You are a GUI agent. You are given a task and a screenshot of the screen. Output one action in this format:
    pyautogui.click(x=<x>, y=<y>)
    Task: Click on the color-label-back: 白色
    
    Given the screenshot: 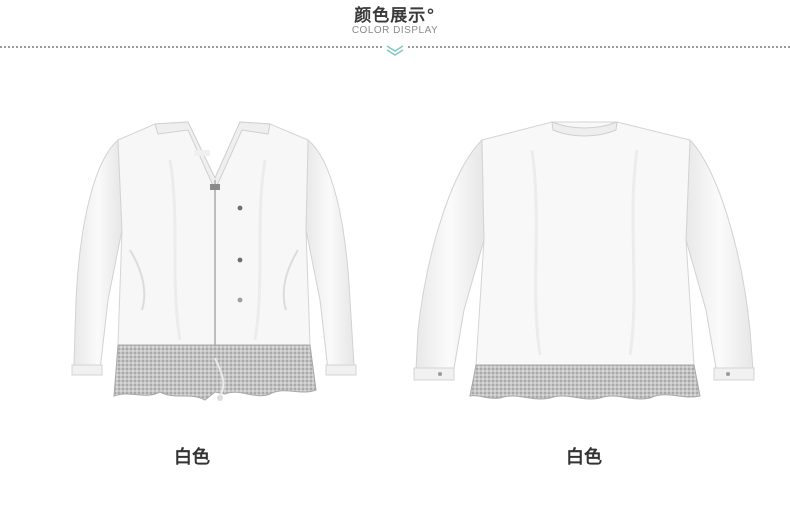 What is the action you would take?
    pyautogui.click(x=584, y=457)
    